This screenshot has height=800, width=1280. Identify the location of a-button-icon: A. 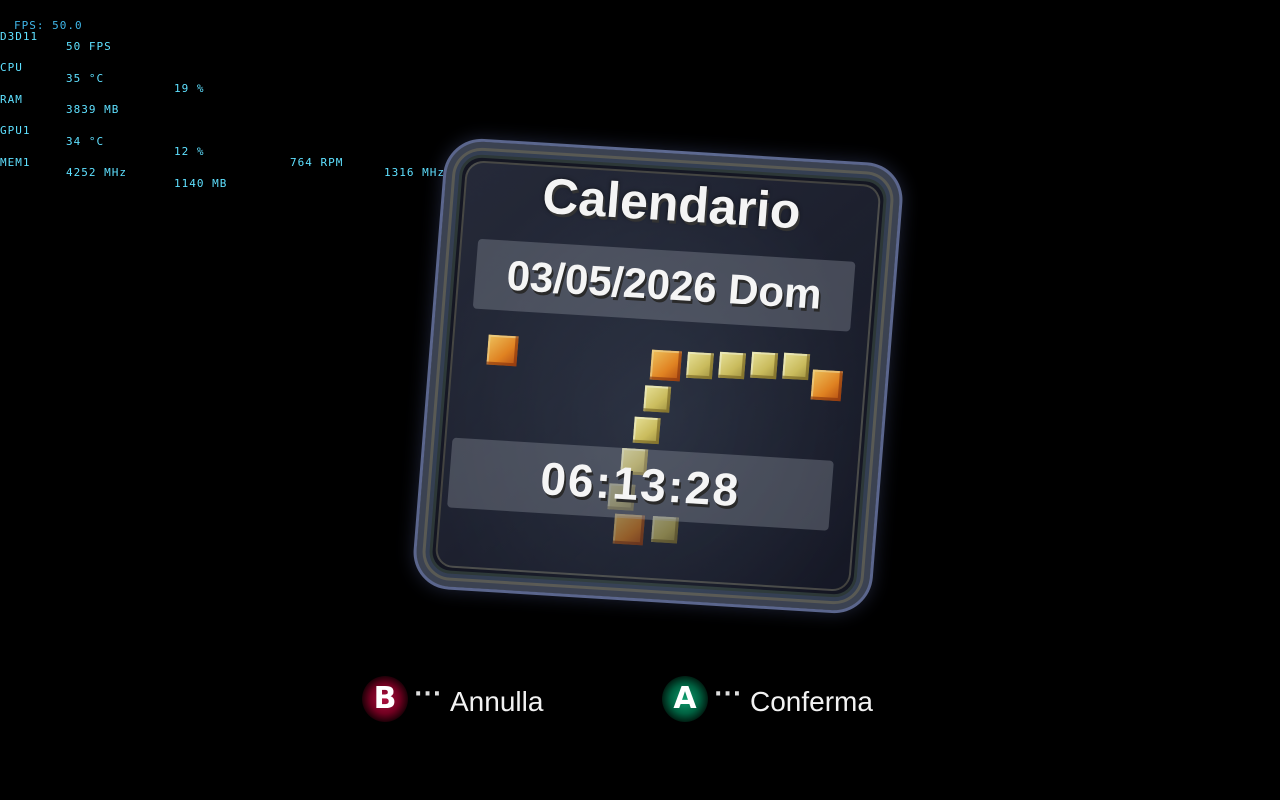
(685, 699).